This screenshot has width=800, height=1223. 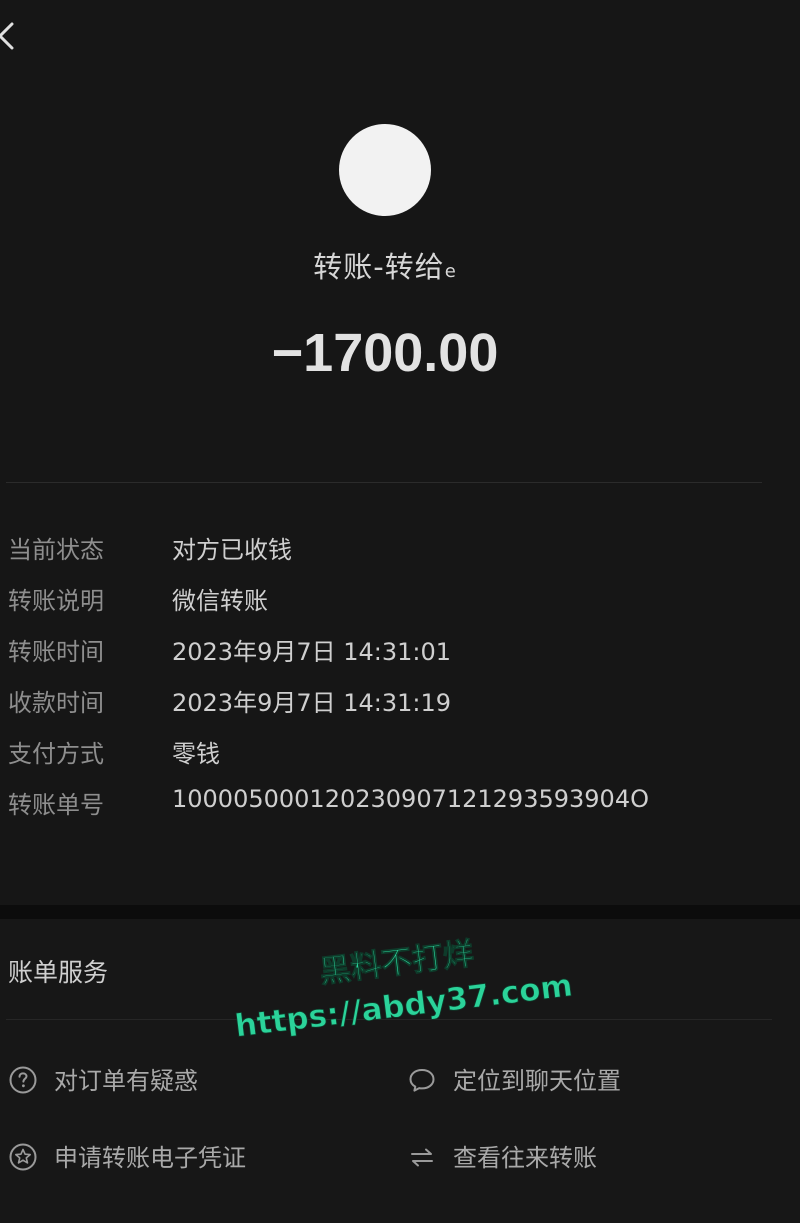 I want to click on detail-row-status: 当前状态 对方已收钱, so click(x=400, y=550).